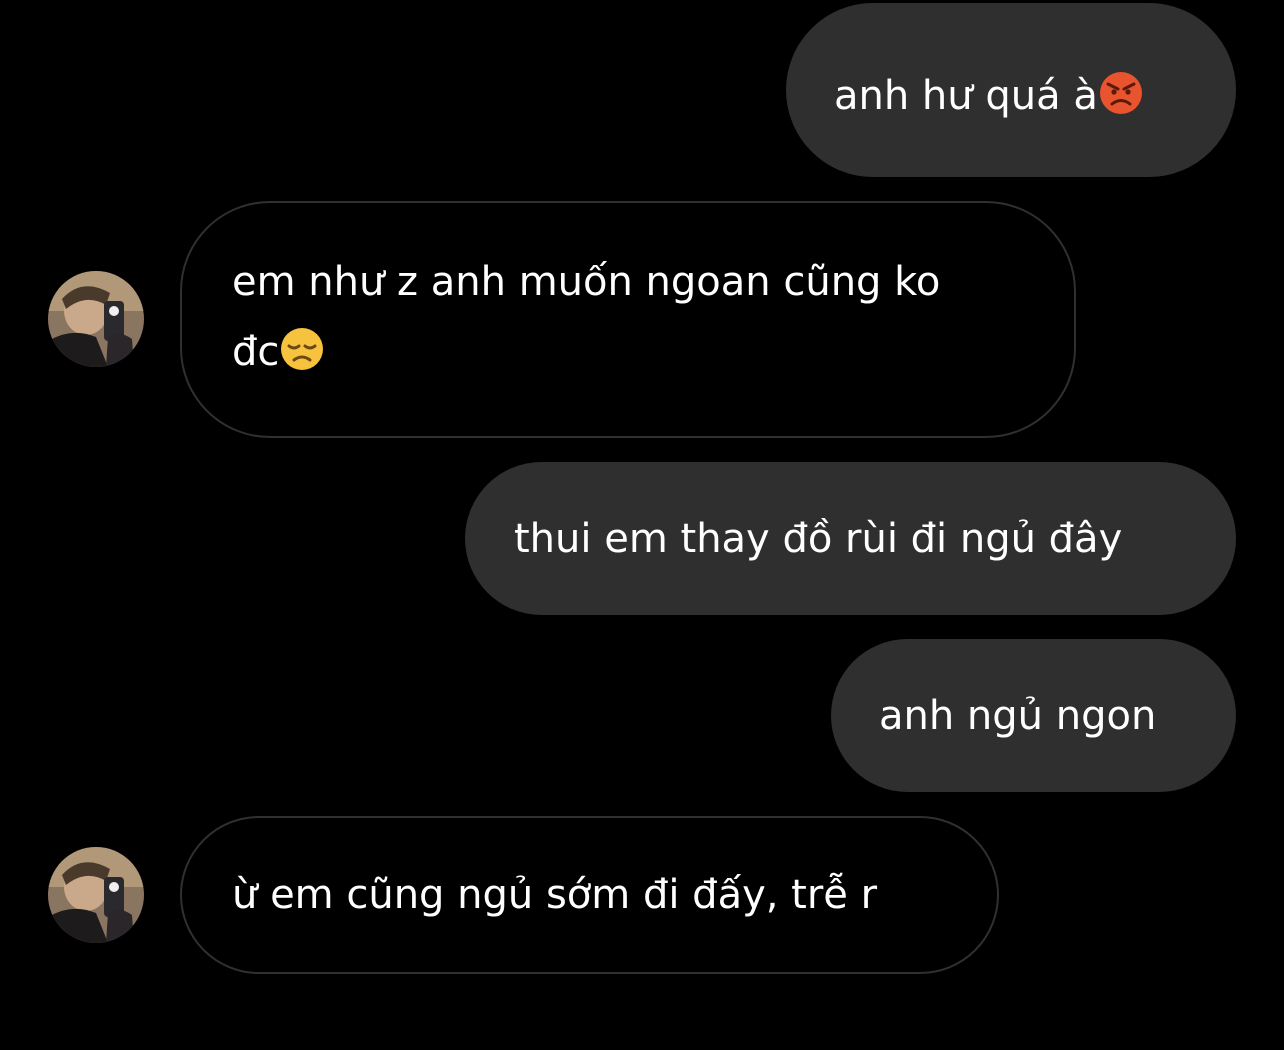 This screenshot has height=1050, width=1284. I want to click on message-text-line: em như z anh muốn ngoan cũng ko, so click(586, 282).